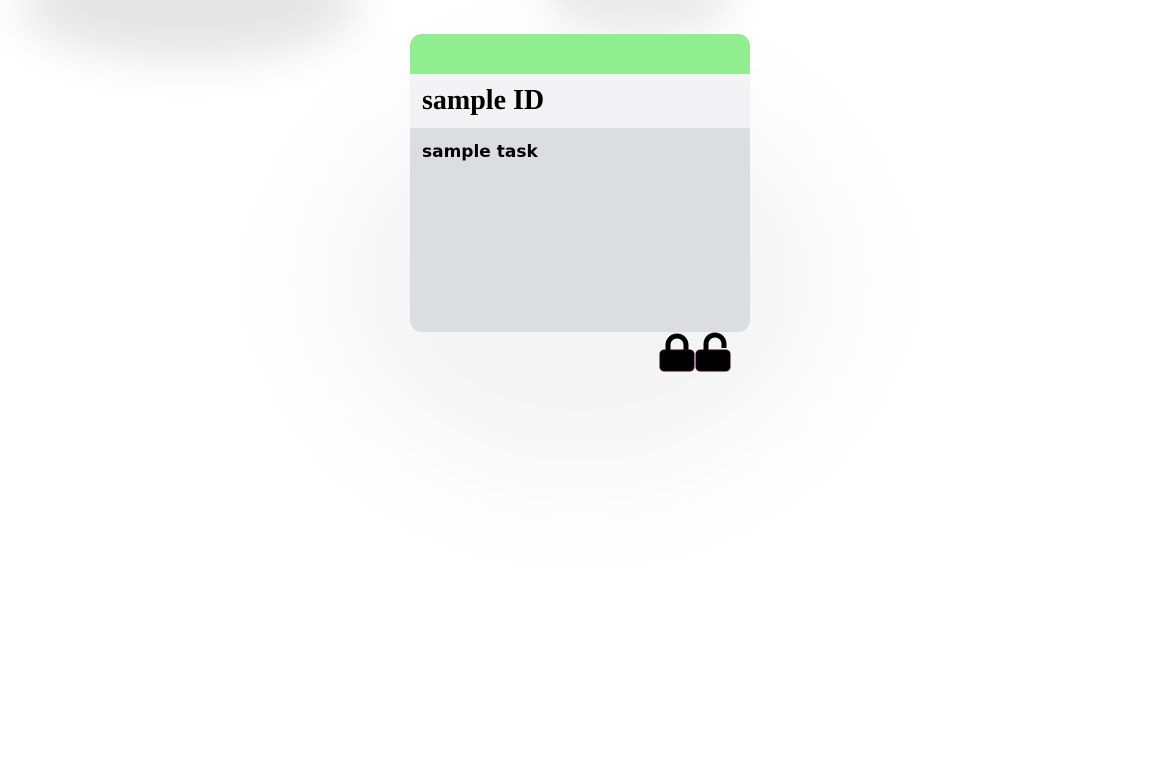  I want to click on task-card: sample ID sample task, so click(580, 183).